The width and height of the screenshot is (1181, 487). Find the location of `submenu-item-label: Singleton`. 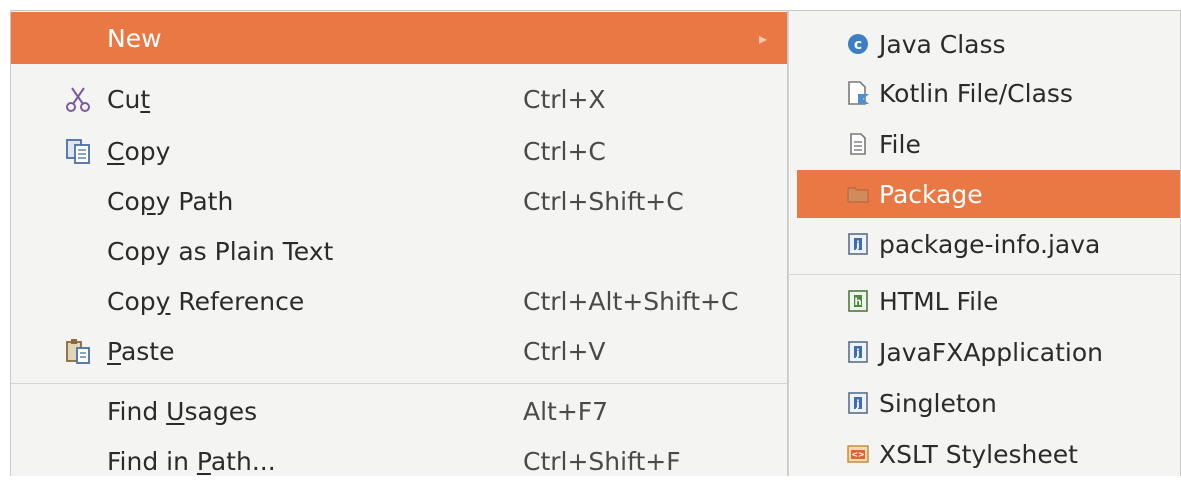

submenu-item-label: Singleton is located at coordinates (938, 403).